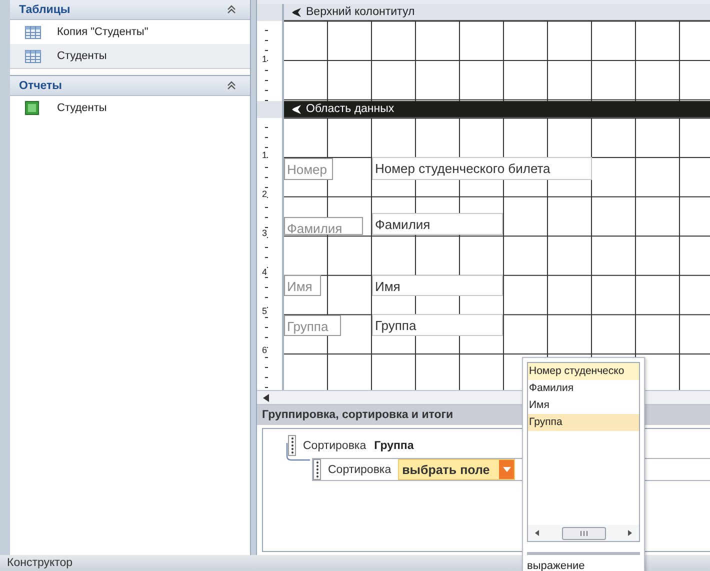  Describe the element at coordinates (270, 61) in the screenshot. I see `vertical-ruler: 1` at that location.